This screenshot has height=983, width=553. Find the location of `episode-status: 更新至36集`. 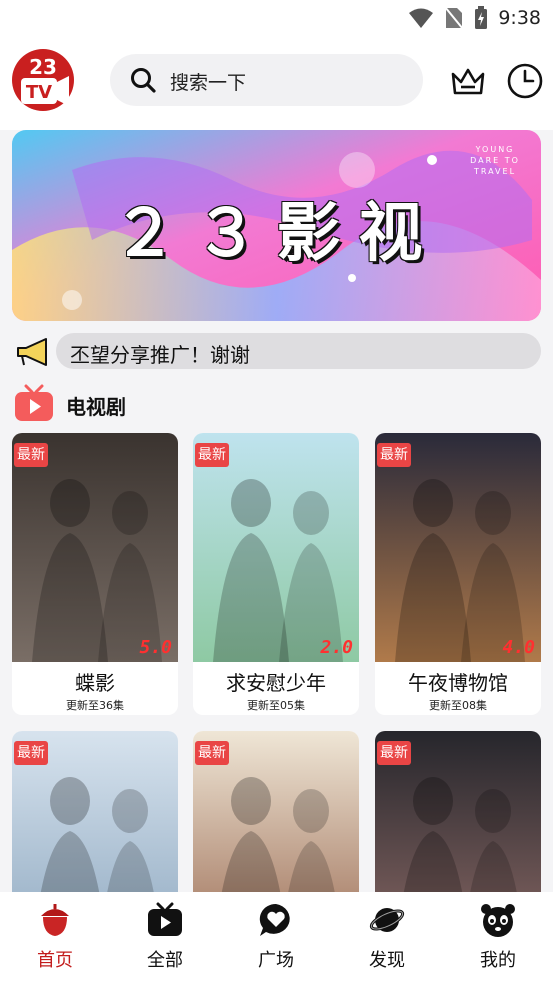

episode-status: 更新至36集 is located at coordinates (95, 705).